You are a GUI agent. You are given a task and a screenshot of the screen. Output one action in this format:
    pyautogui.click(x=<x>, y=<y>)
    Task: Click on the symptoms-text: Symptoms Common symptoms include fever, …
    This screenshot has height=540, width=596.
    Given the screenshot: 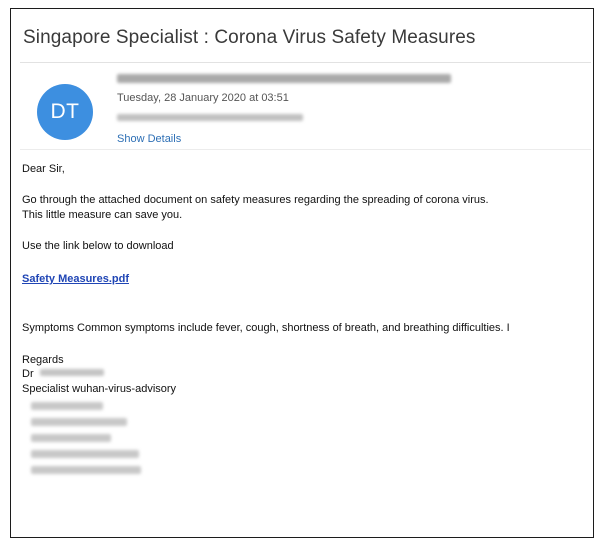 What is the action you would take?
    pyautogui.click(x=266, y=328)
    